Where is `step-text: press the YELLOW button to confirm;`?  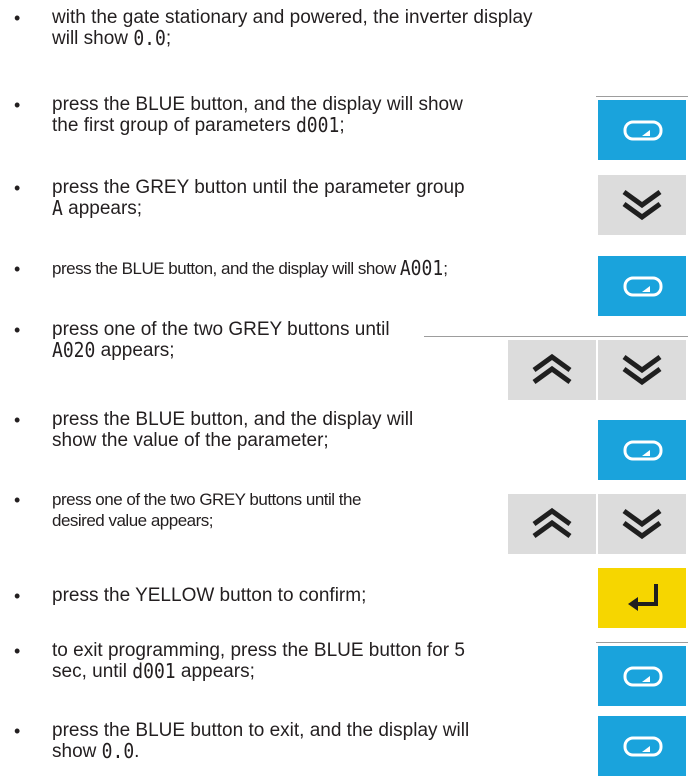
step-text: press the YELLOW button to confirm; is located at coordinates (209, 595).